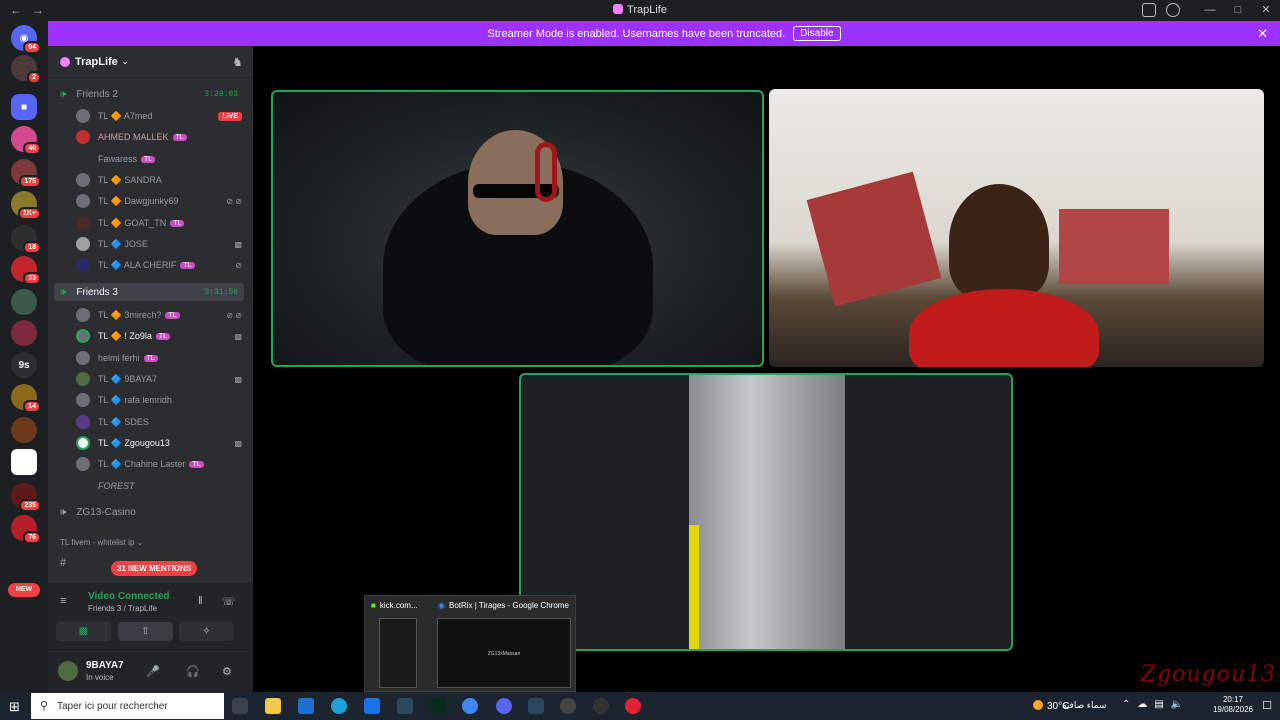 The image size is (1280, 720). Describe the element at coordinates (161, 201) in the screenshot. I see `voice-member: TL 🔶 Dawgjunky69 ⊘ ⊘` at that location.